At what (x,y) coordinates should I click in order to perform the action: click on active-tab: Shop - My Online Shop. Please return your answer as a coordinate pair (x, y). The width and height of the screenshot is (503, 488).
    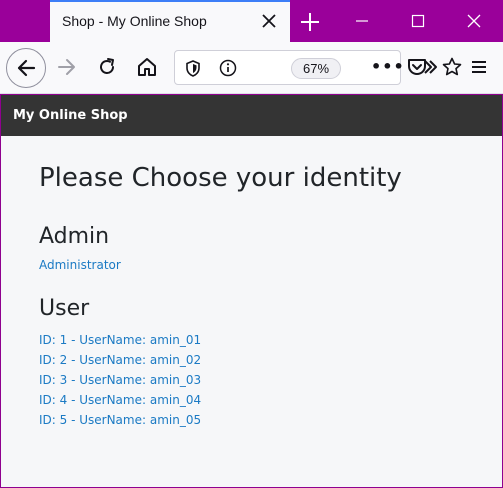
    Looking at the image, I should click on (170, 21).